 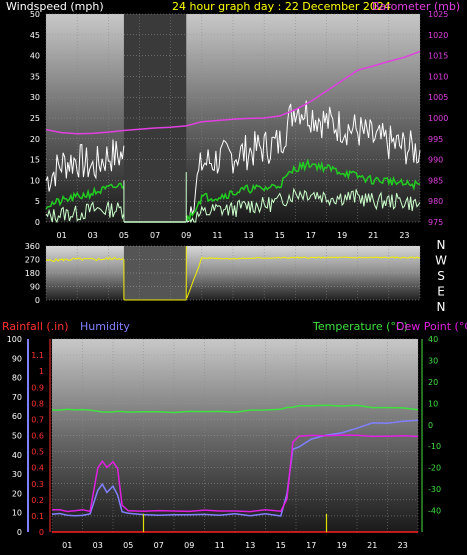 What do you see at coordinates (17, 455) in the screenshot?
I see `humidity-y-tick: 40` at bounding box center [17, 455].